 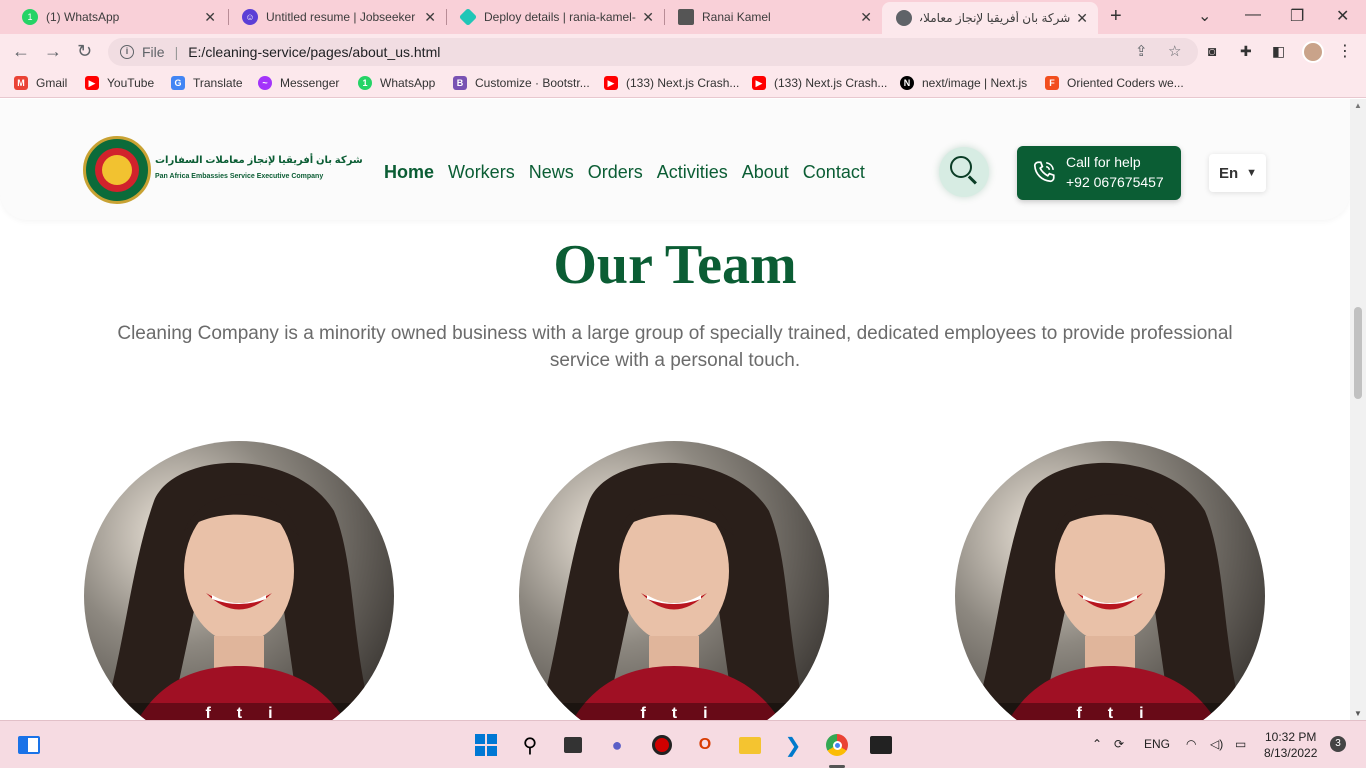 What do you see at coordinates (1345, 51) in the screenshot?
I see `menu-icon: ⋮` at bounding box center [1345, 51].